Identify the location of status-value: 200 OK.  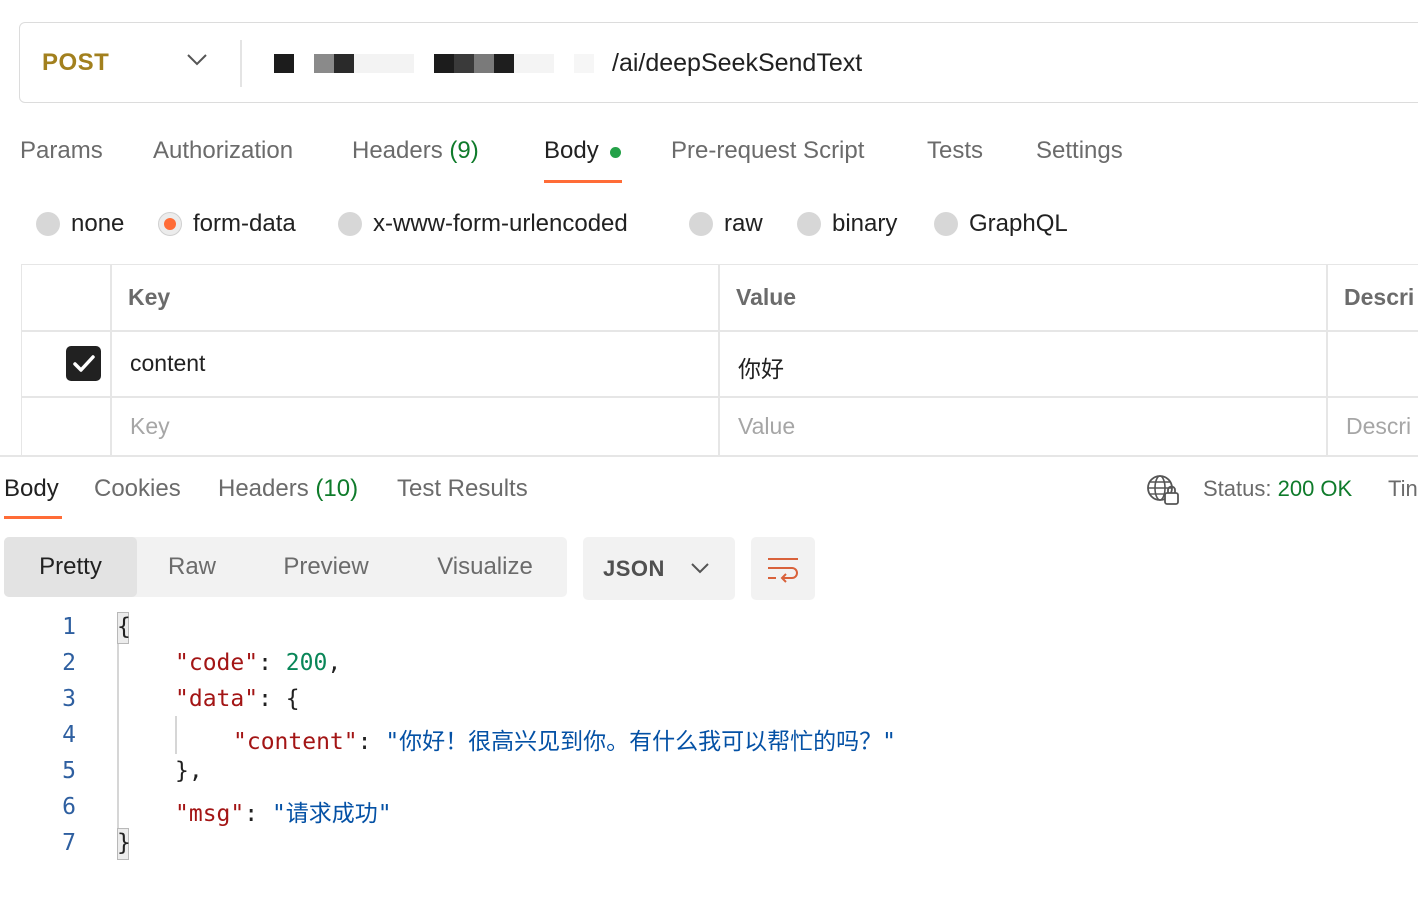
(1315, 488).